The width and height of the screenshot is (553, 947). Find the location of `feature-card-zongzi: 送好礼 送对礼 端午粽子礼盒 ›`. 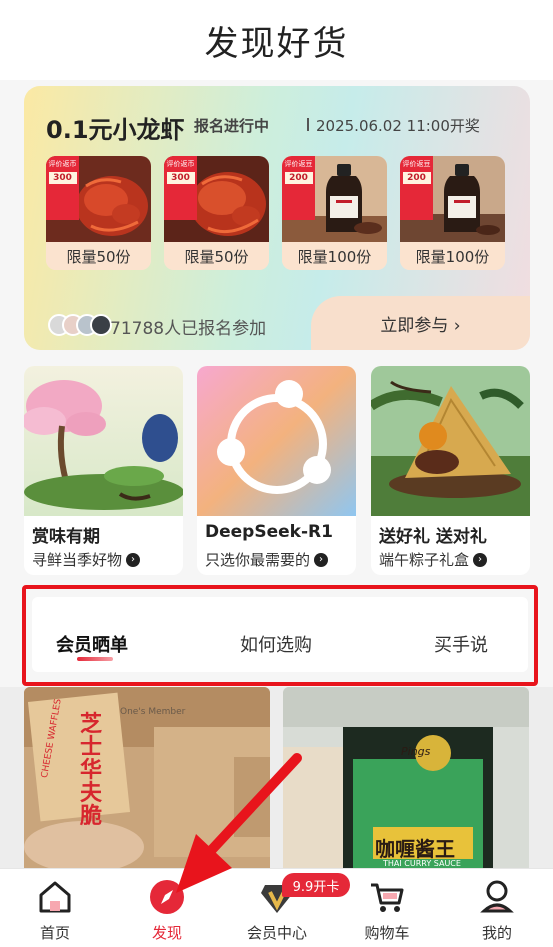

feature-card-zongzi: 送好礼 送对礼 端午粽子礼盒 › is located at coordinates (450, 470).